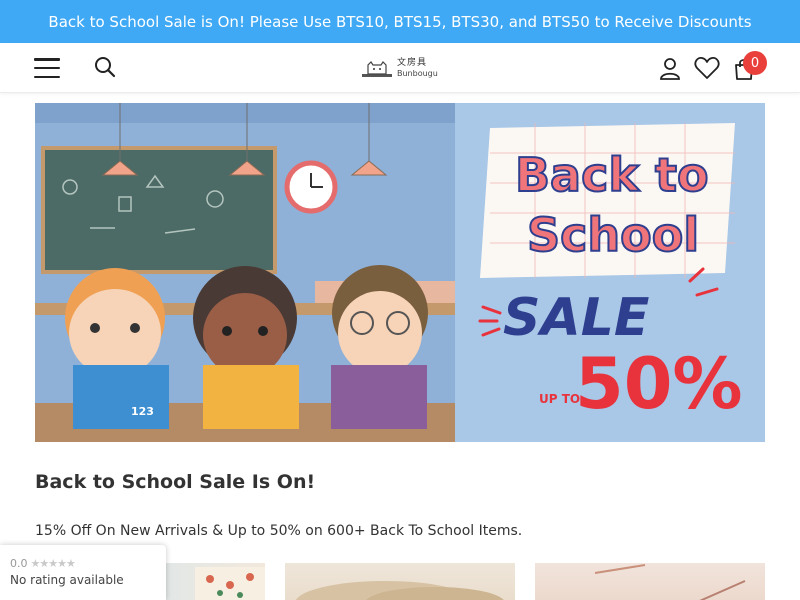 The image size is (800, 600). Describe the element at coordinates (612, 175) in the screenshot. I see `banner-back-to-text: Back to` at that location.